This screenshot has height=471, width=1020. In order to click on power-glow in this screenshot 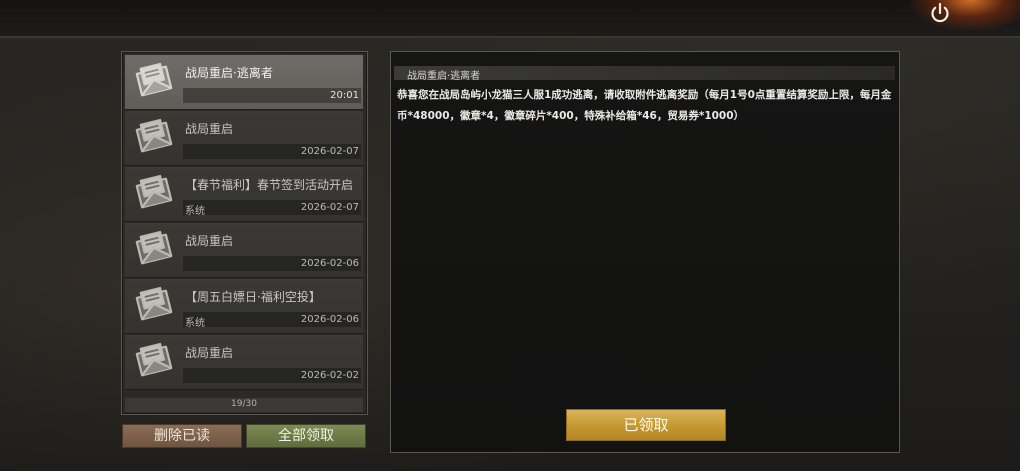, I will do `click(965, 15)`.